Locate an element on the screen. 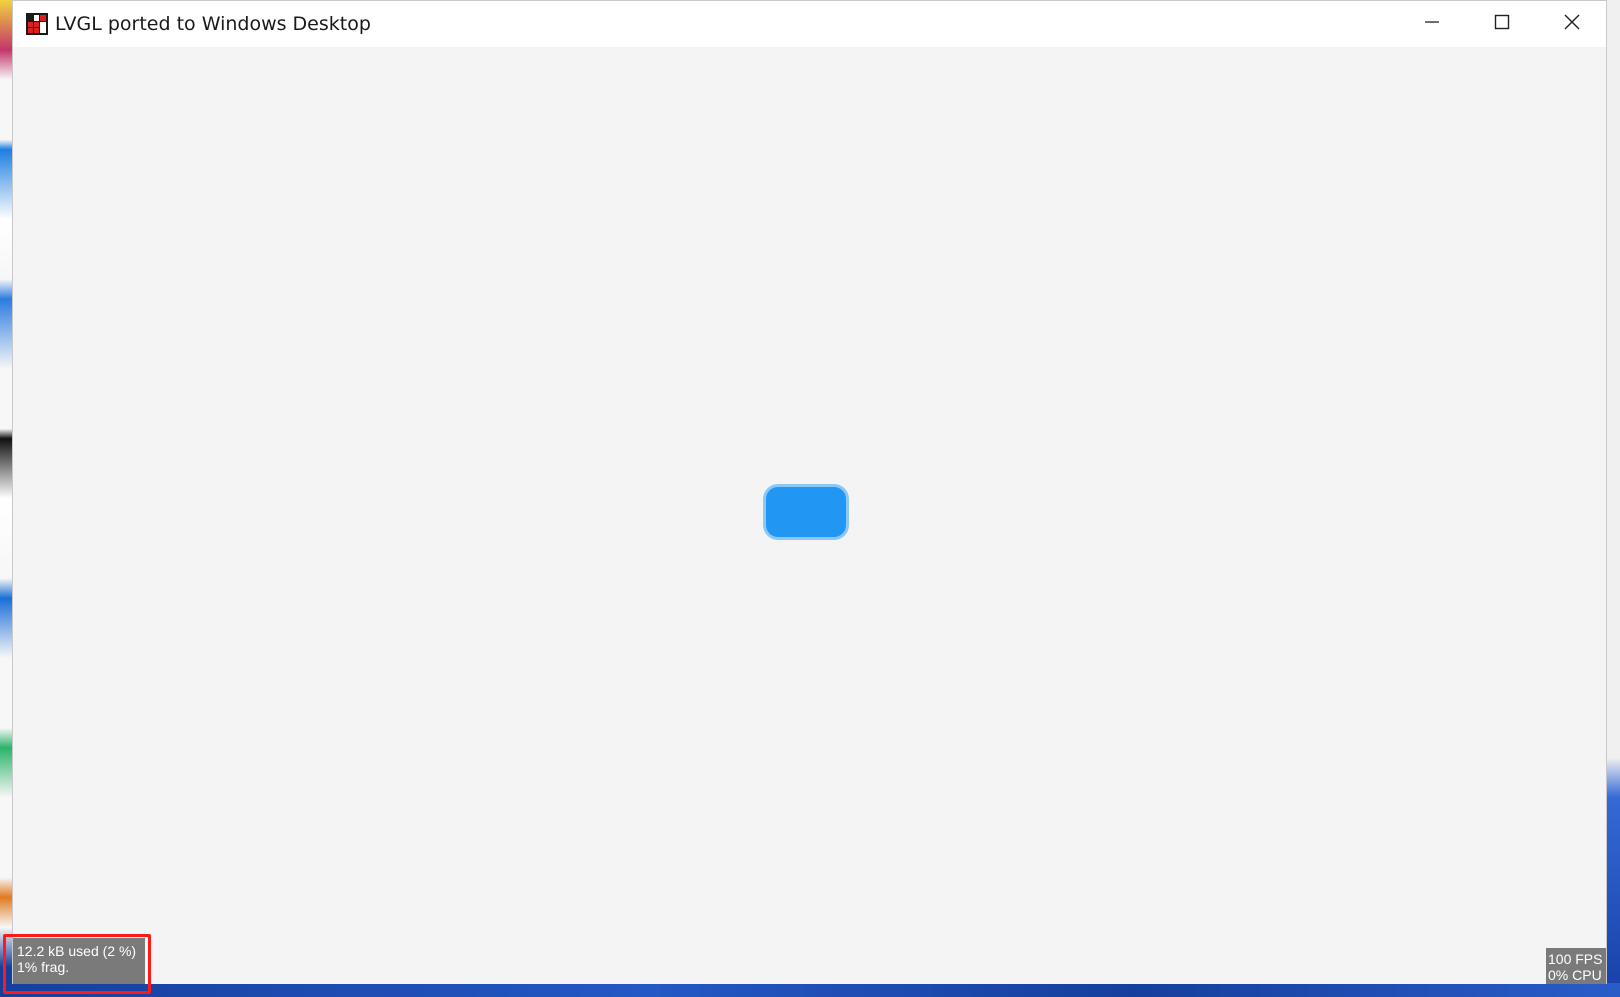  lvgl-button is located at coordinates (806, 512).